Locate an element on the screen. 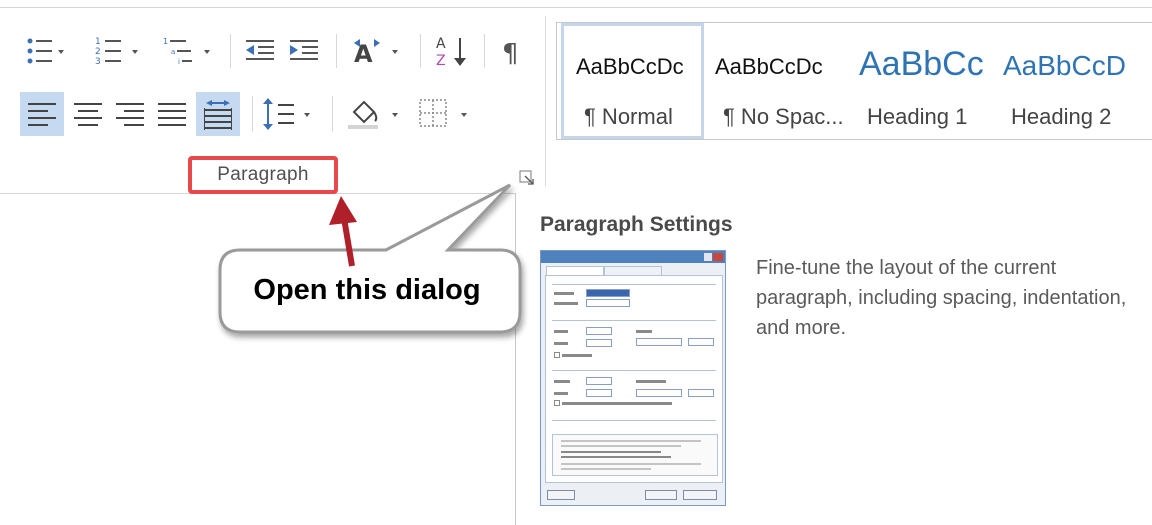 The width and height of the screenshot is (1152, 525). decrease-indent-button is located at coordinates (260, 51).